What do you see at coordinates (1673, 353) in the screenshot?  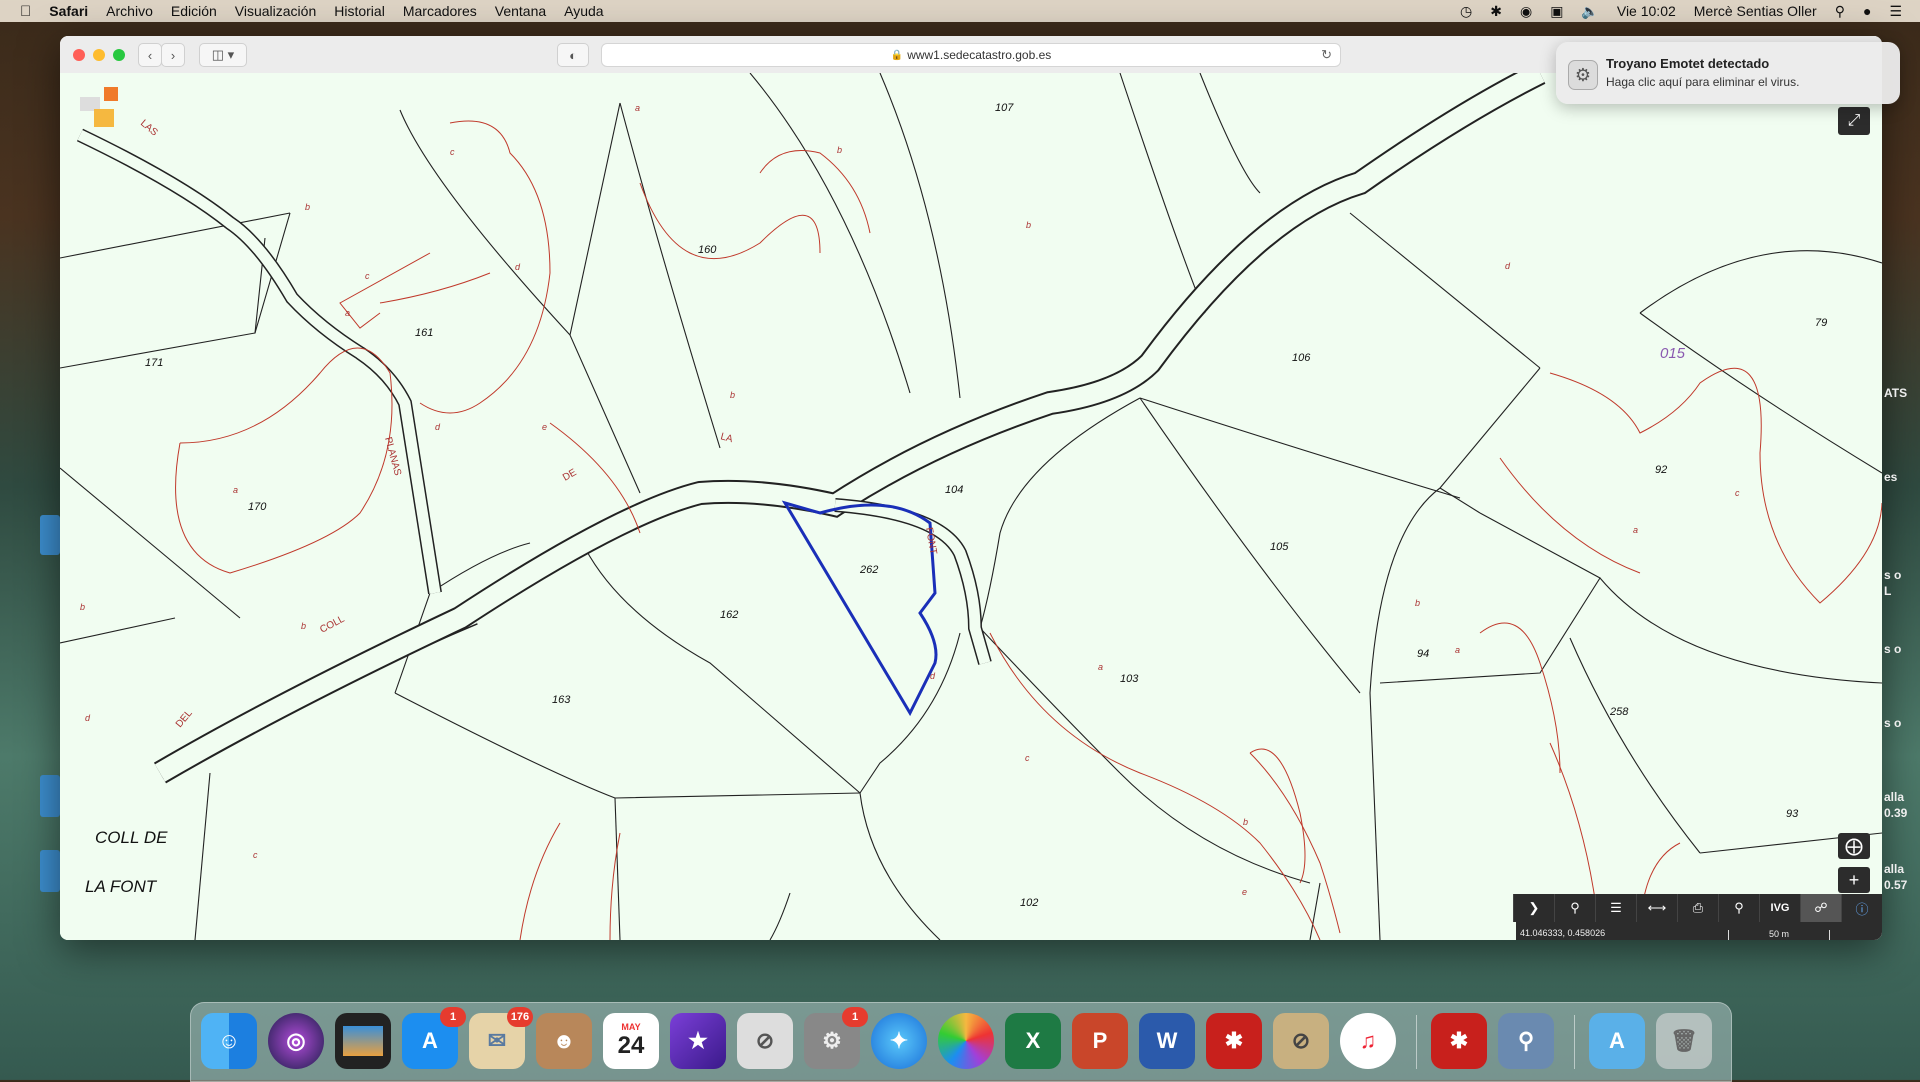 I see `zone-label: 015` at bounding box center [1673, 353].